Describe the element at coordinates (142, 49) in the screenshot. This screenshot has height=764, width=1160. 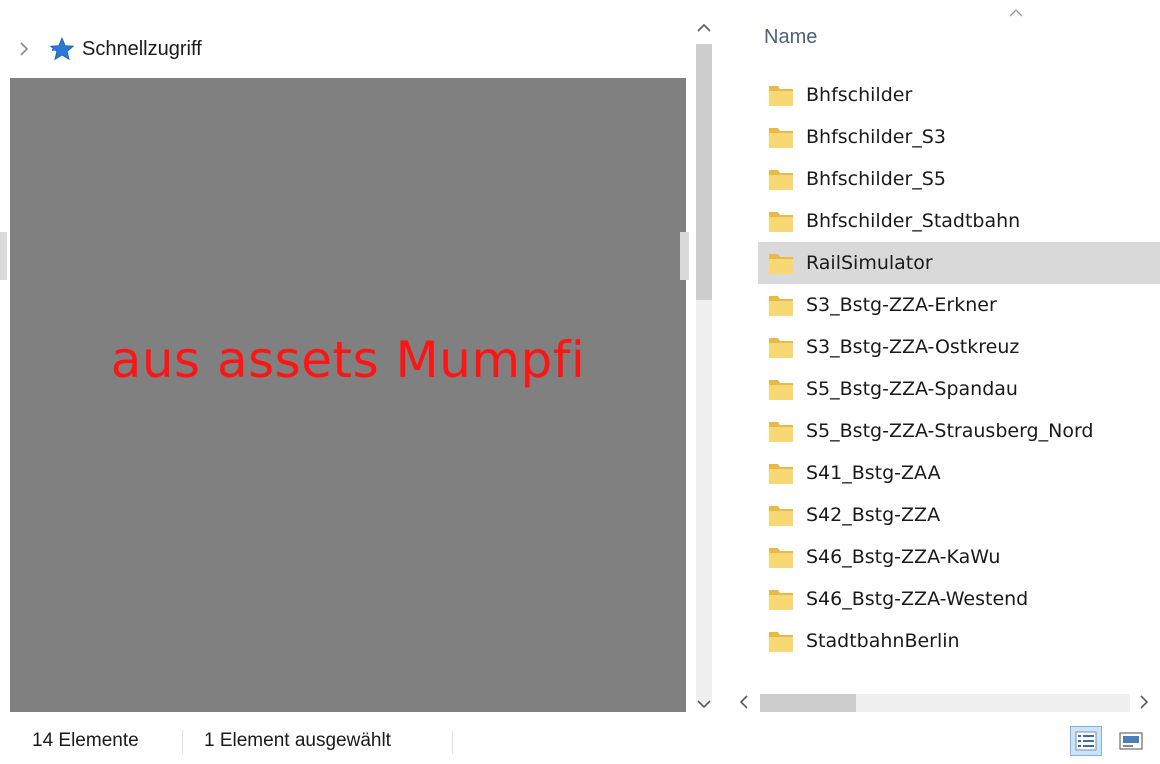
I see `quick-access-label: Schnellzugriff` at that location.